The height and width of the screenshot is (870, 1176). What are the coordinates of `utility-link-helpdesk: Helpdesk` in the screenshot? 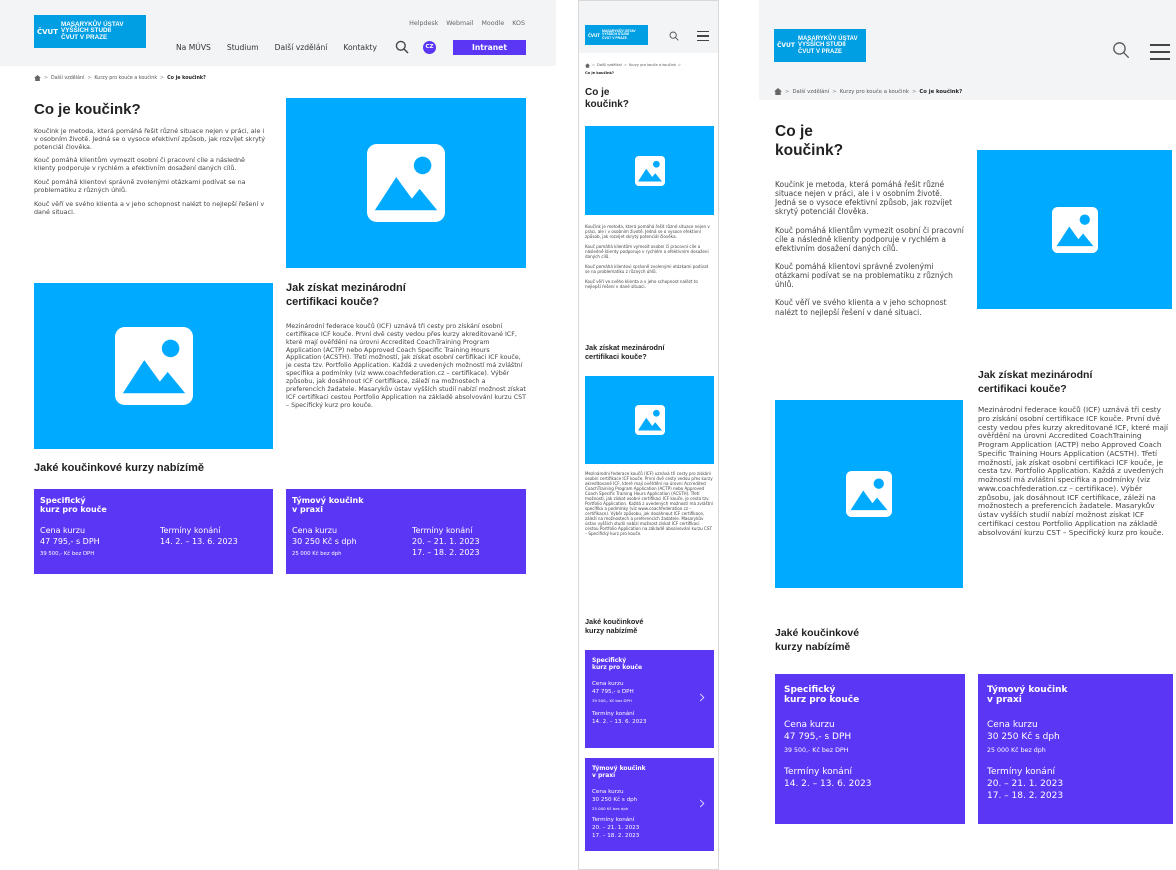 It's located at (423, 23).